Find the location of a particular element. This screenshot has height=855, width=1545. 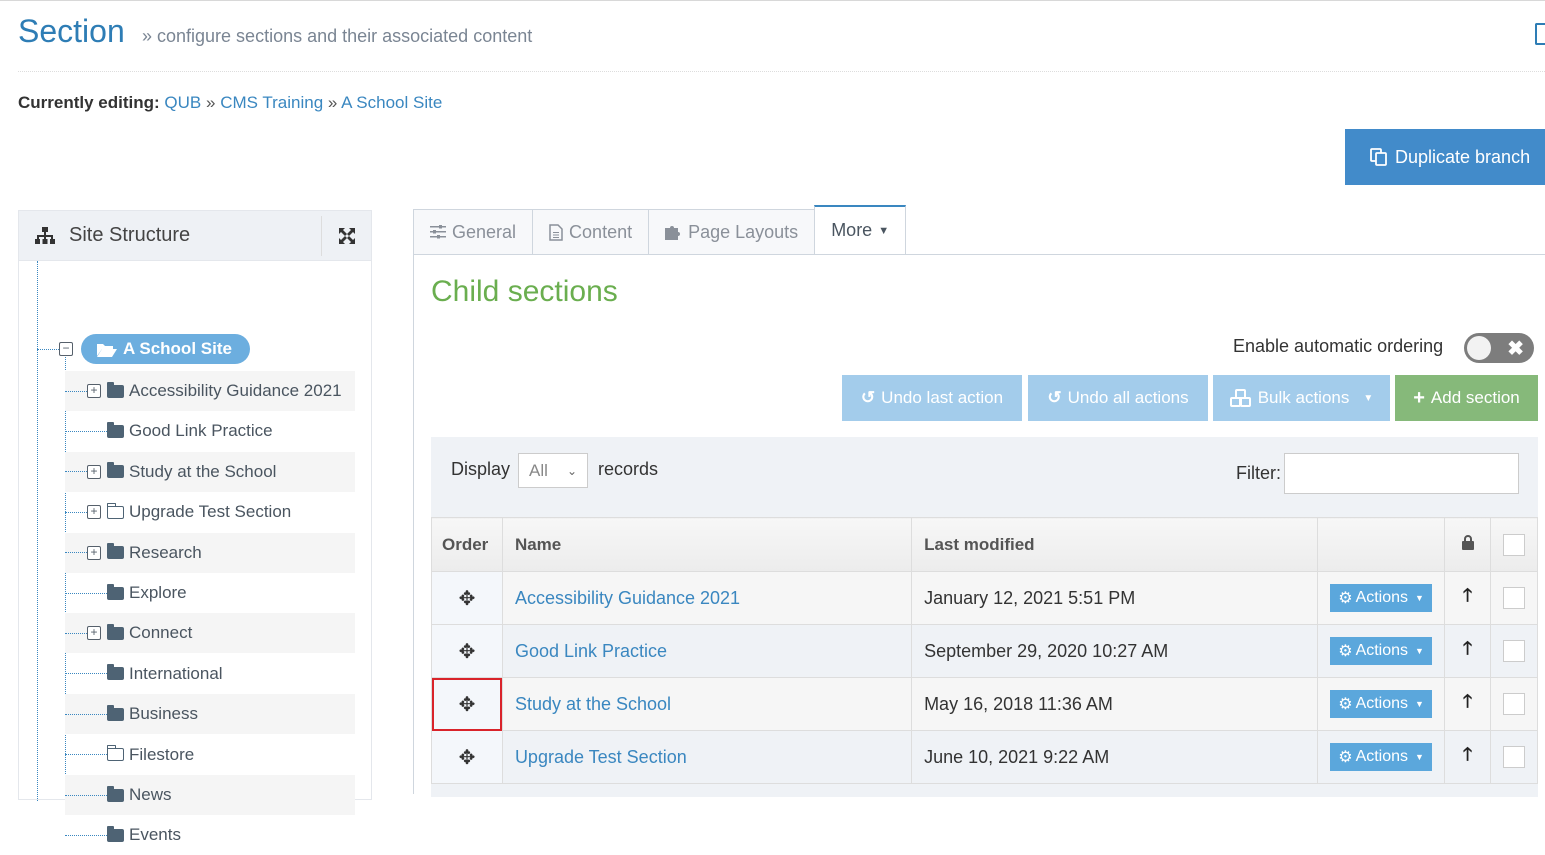

close-icon: ✖ is located at coordinates (1515, 349).